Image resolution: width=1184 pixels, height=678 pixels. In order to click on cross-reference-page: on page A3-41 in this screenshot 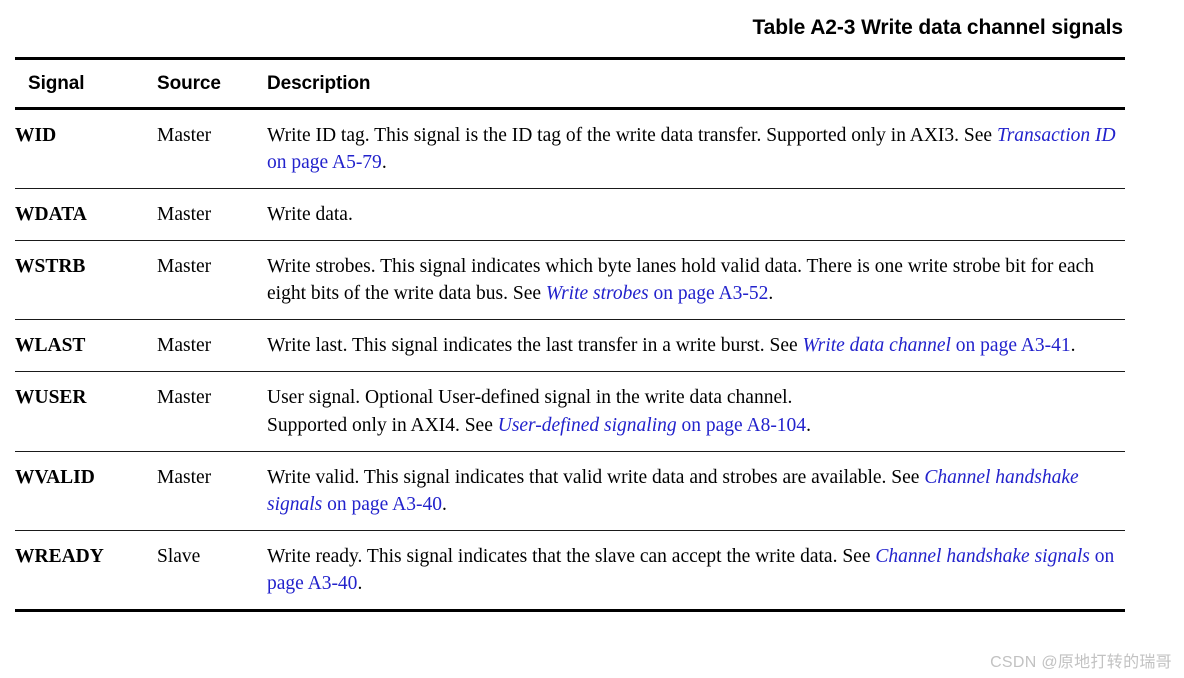, I will do `click(1010, 345)`.